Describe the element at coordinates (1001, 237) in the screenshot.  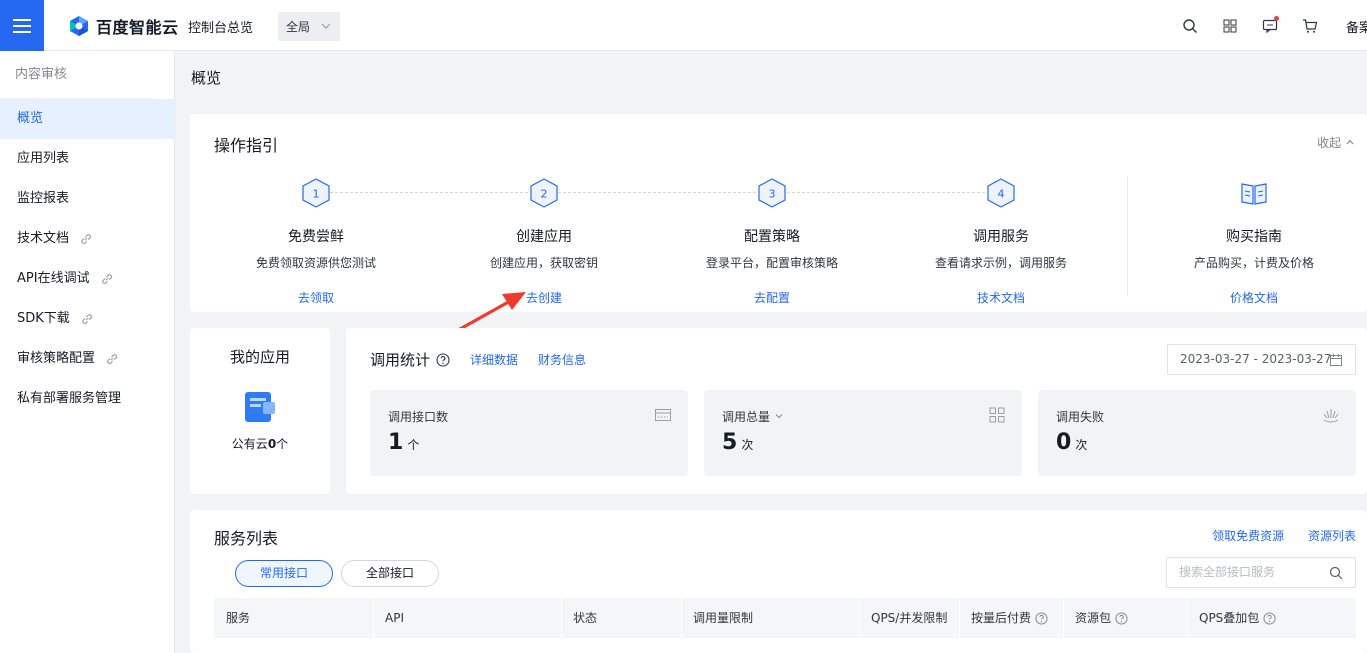
I see `step-title: 调用服务` at that location.